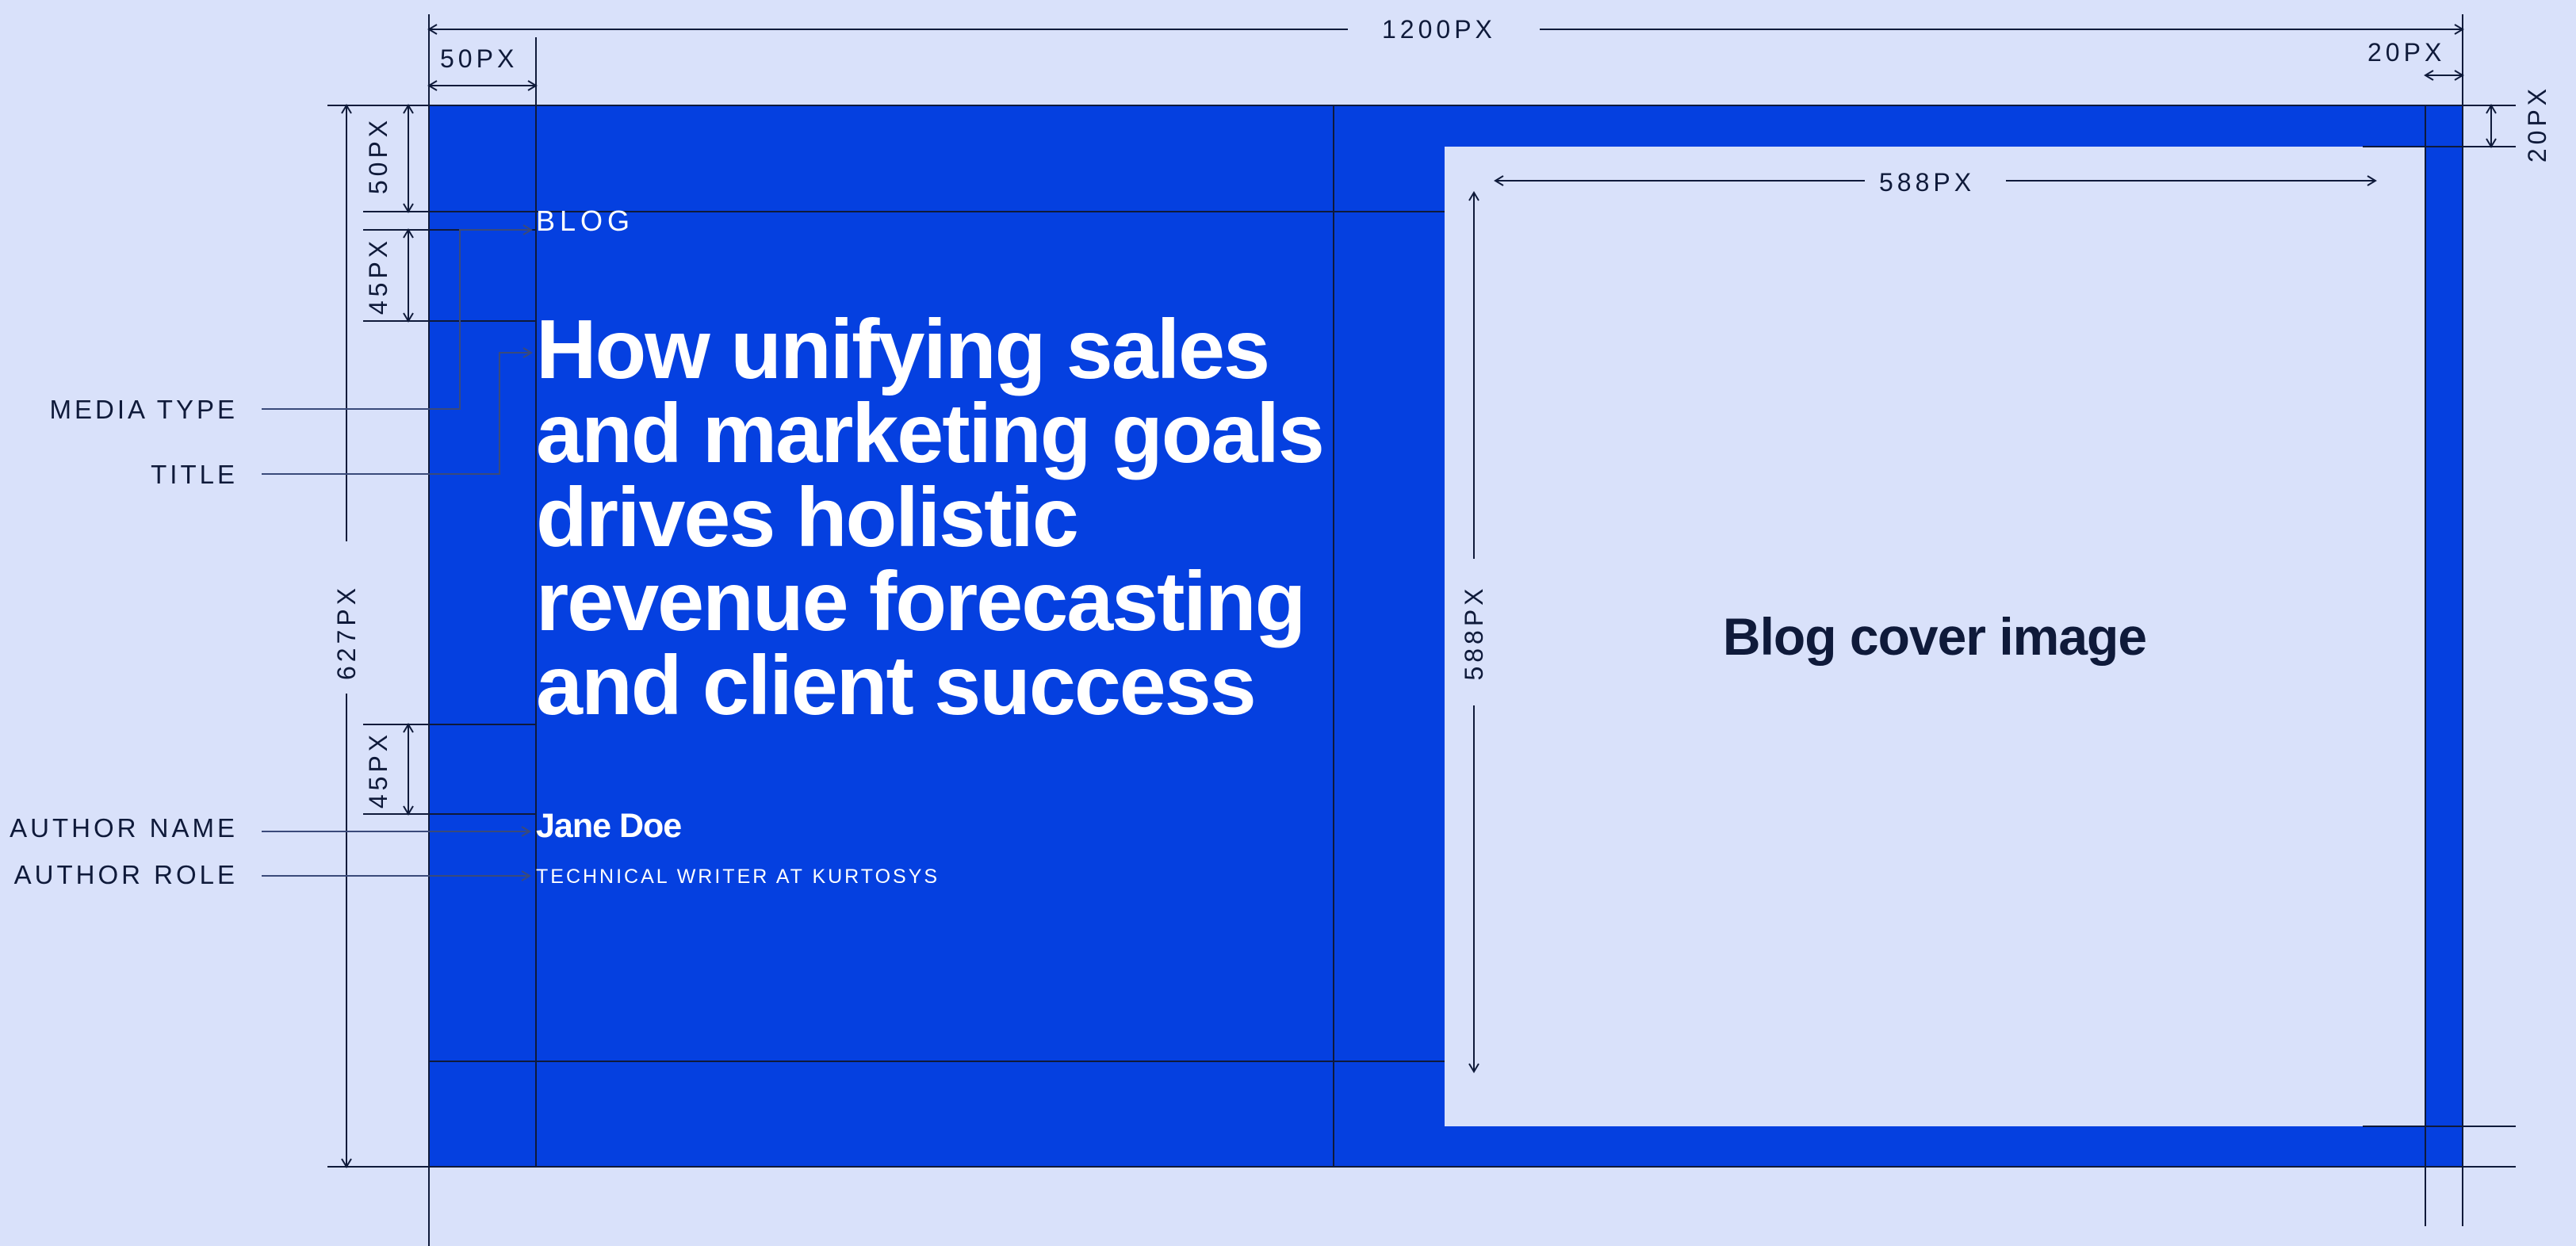 The height and width of the screenshot is (1246, 2576). Describe the element at coordinates (378, 769) in the screenshot. I see `dim-author-gap: 45PX` at that location.